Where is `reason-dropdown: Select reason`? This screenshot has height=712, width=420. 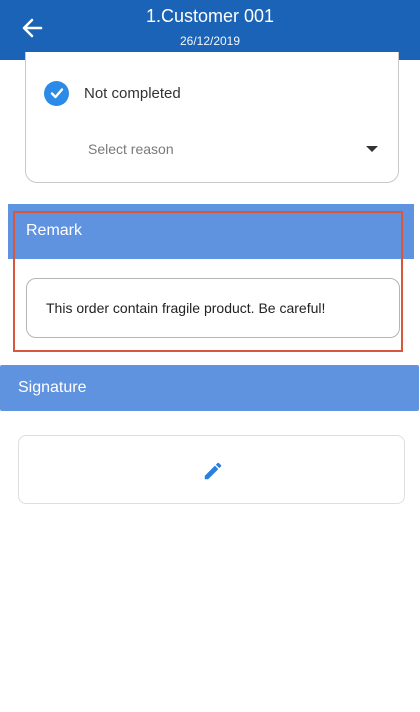 reason-dropdown: Select reason is located at coordinates (233, 149).